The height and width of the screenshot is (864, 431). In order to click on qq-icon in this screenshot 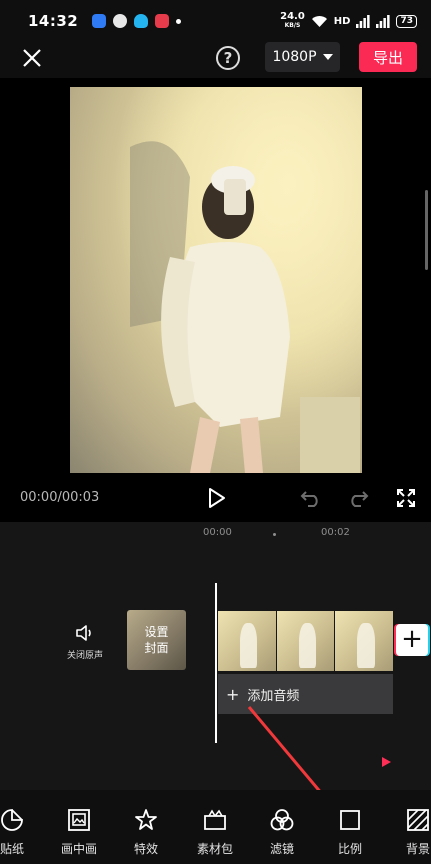, I will do `click(141, 21)`.